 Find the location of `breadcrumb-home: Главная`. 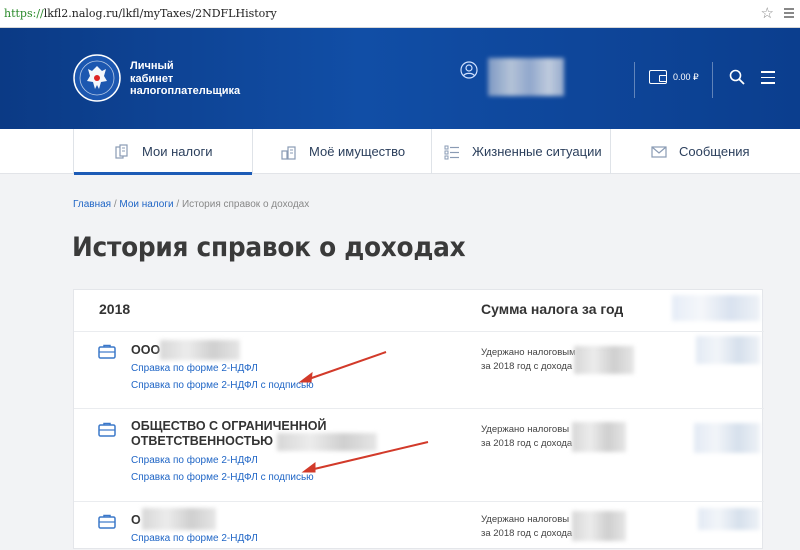

breadcrumb-home: Главная is located at coordinates (92, 204).